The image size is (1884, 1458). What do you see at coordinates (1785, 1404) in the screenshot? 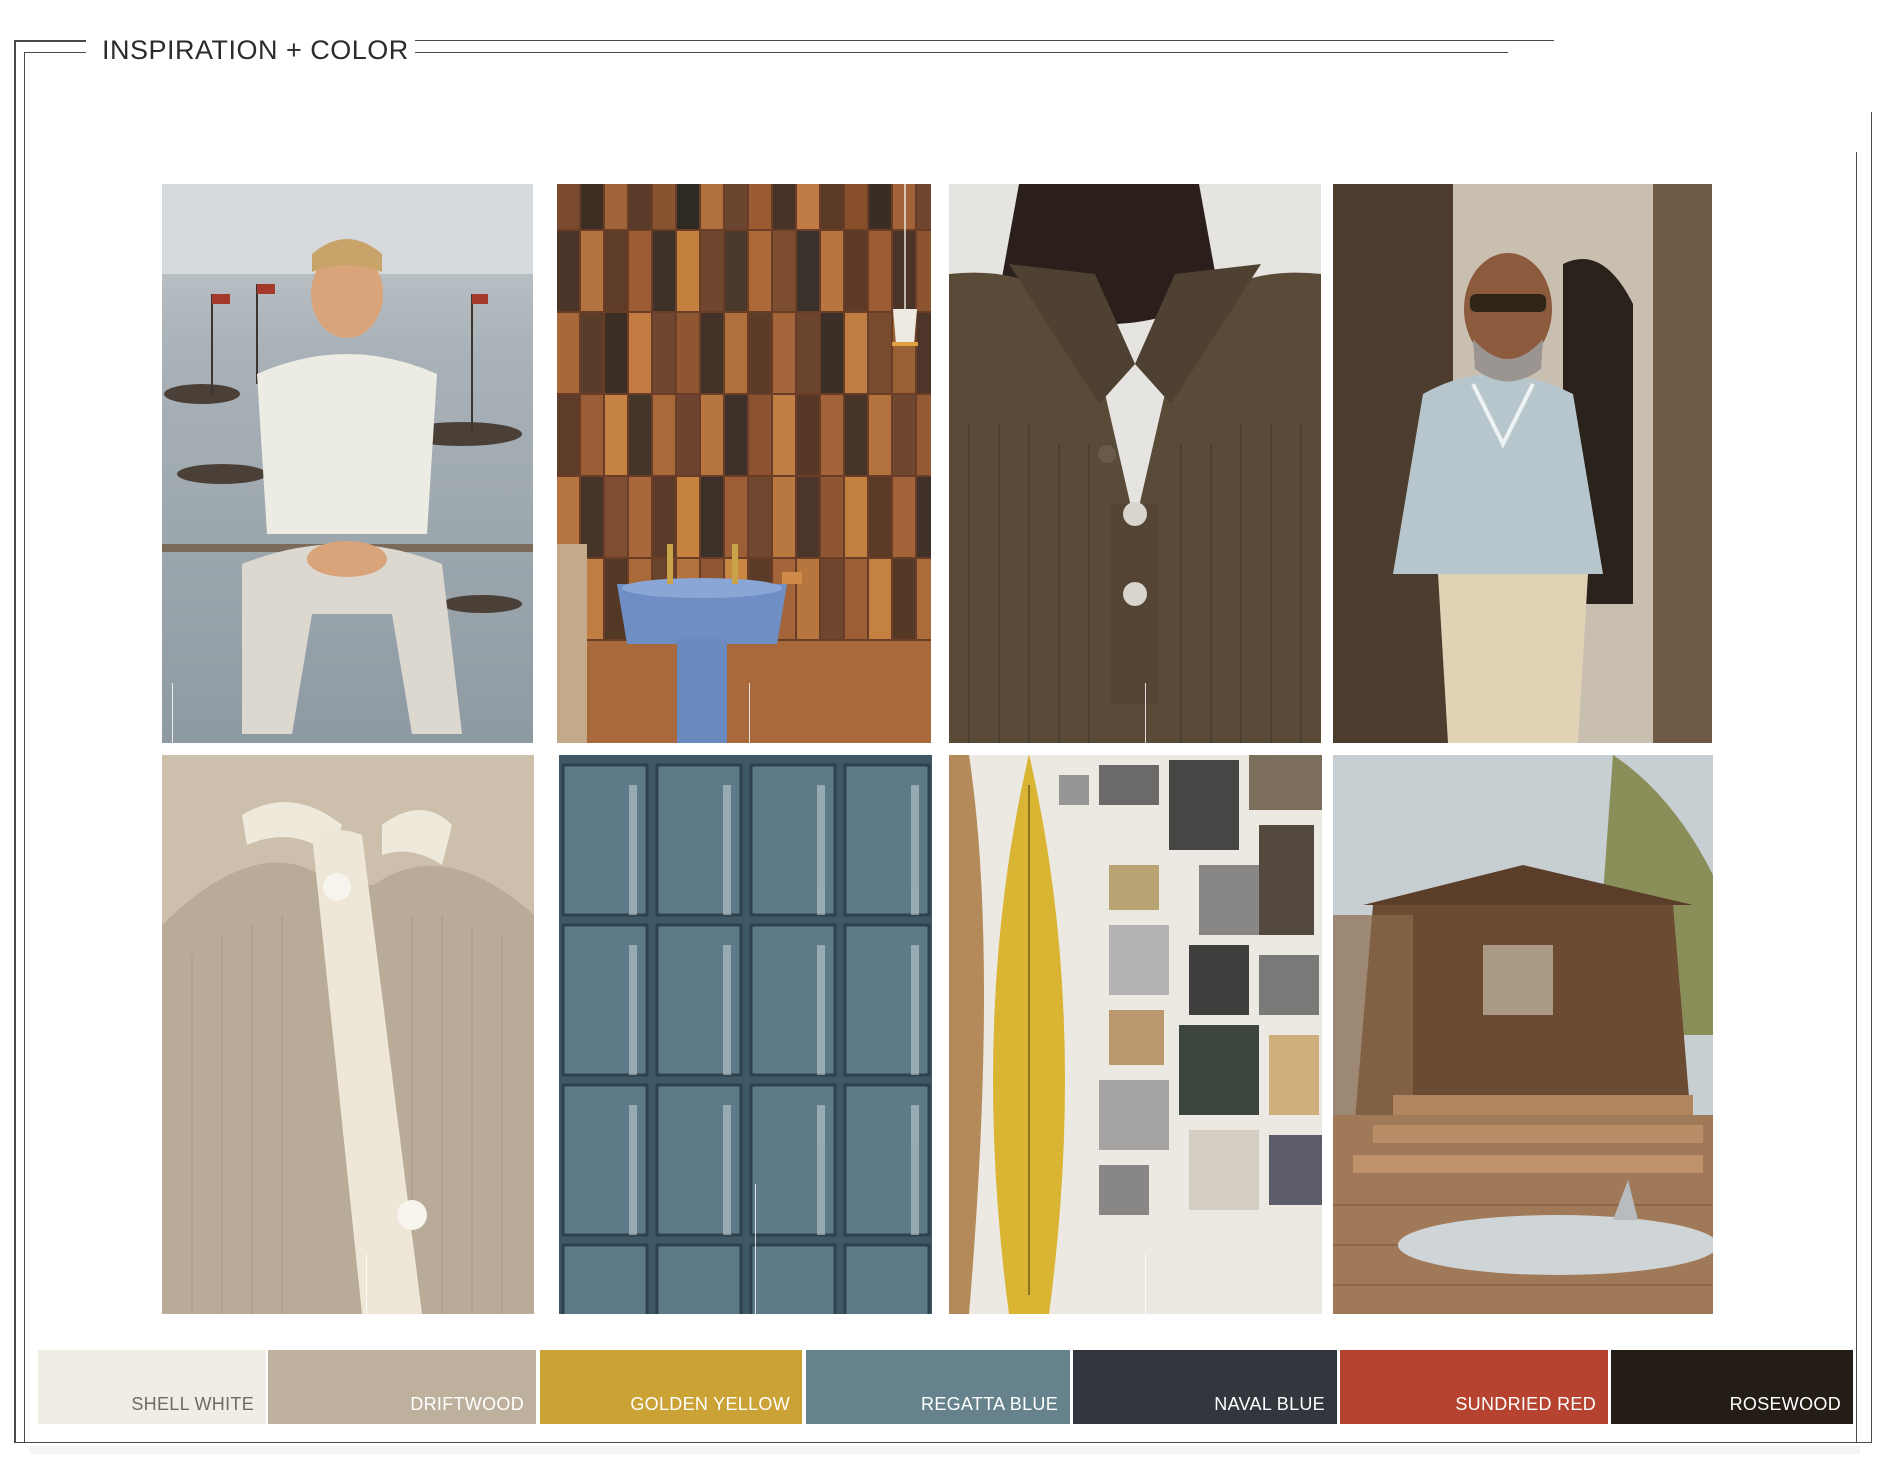
I see `swatch-label: ROSEWOOD` at bounding box center [1785, 1404].